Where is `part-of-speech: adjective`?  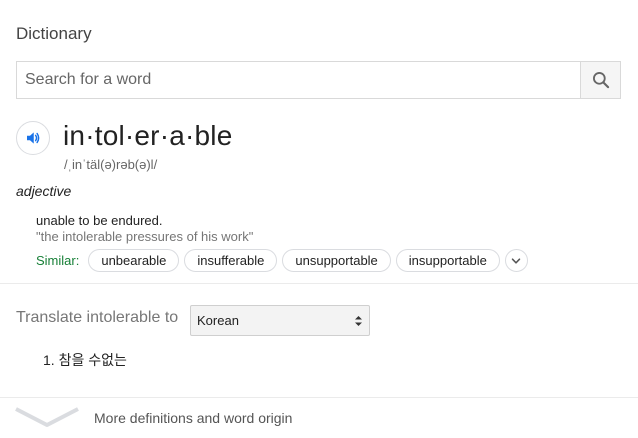 part-of-speech: adjective is located at coordinates (44, 191).